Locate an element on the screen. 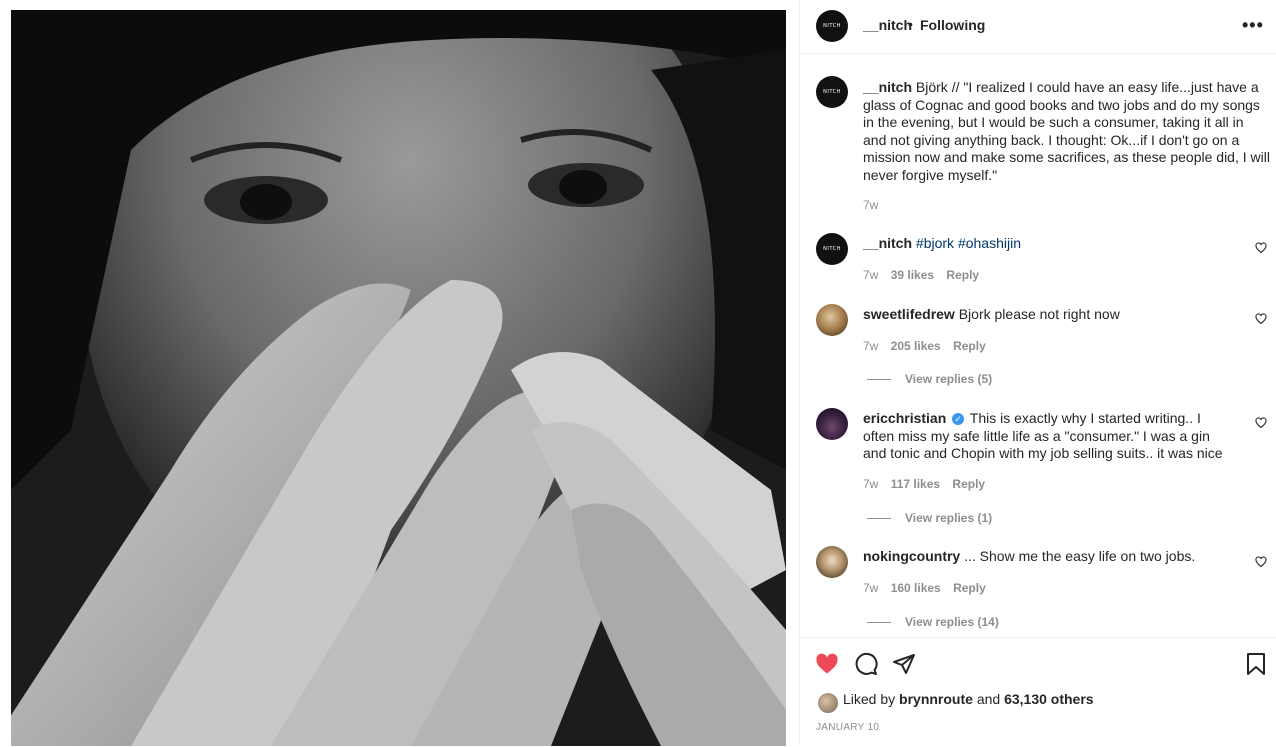 The image size is (1276, 747). author-avatar: NITCH is located at coordinates (832, 26).